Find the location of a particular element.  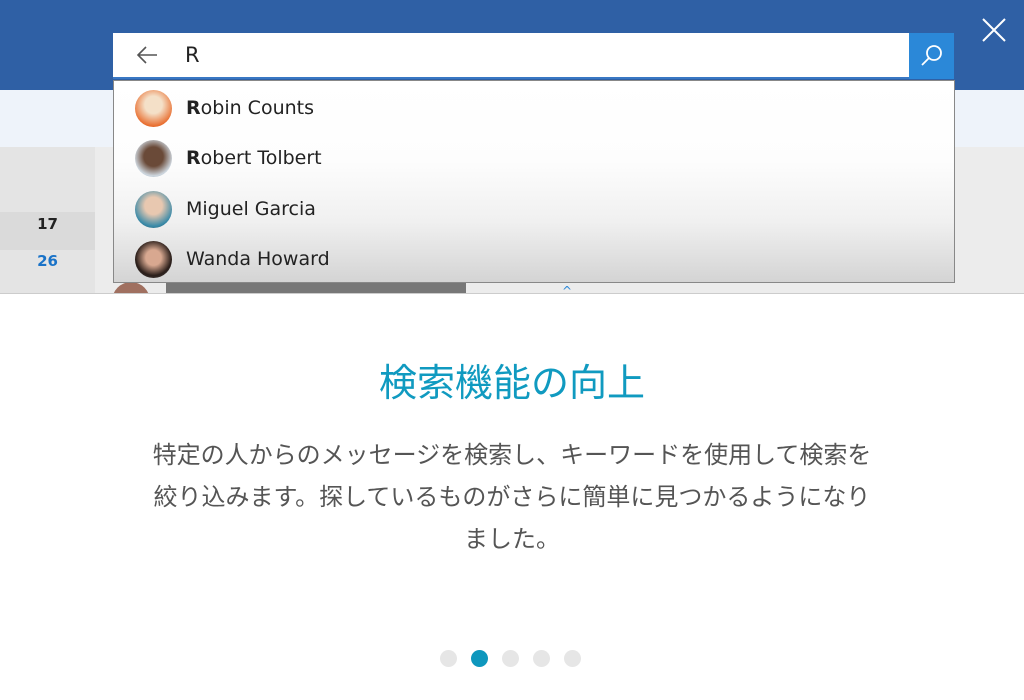

suggestion-name: Robert Tolbert is located at coordinates (254, 158).